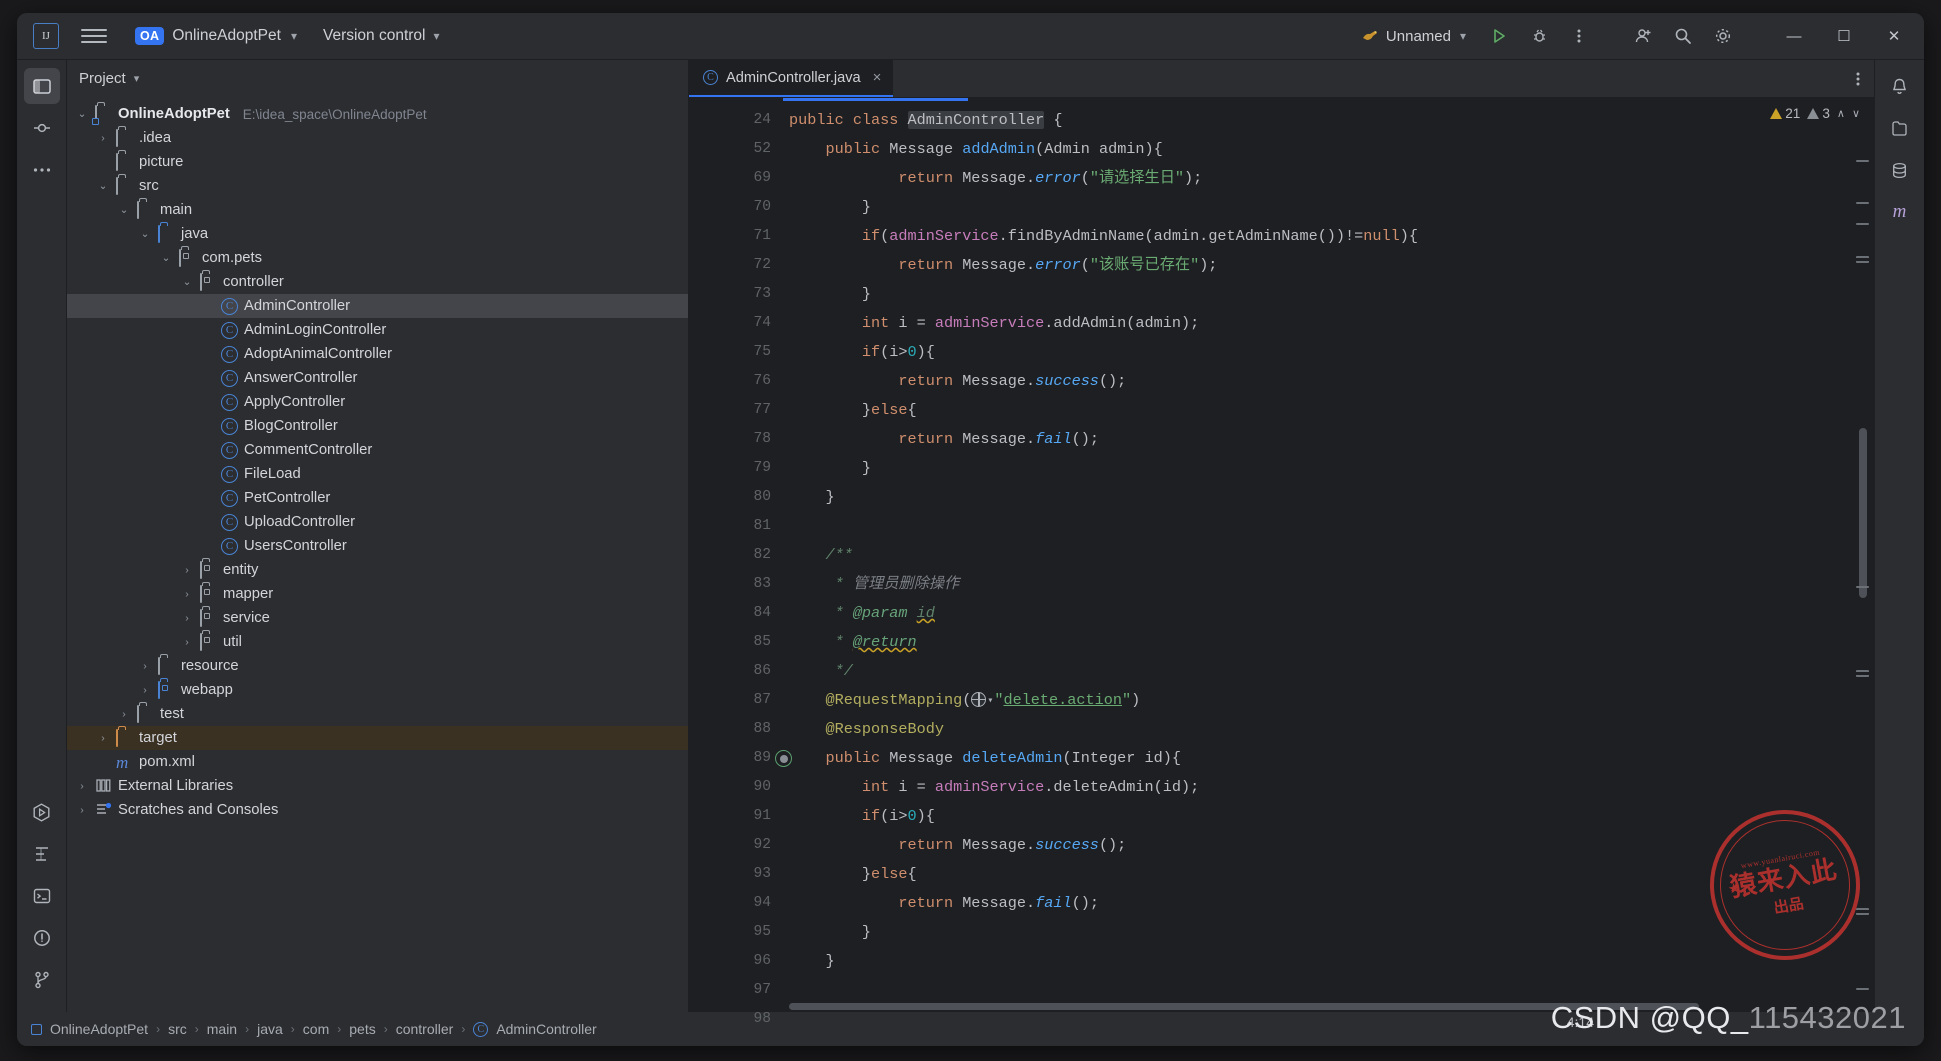 This screenshot has height=1061, width=1941. What do you see at coordinates (1785, 113) in the screenshot?
I see `warning-count-chip: 21` at bounding box center [1785, 113].